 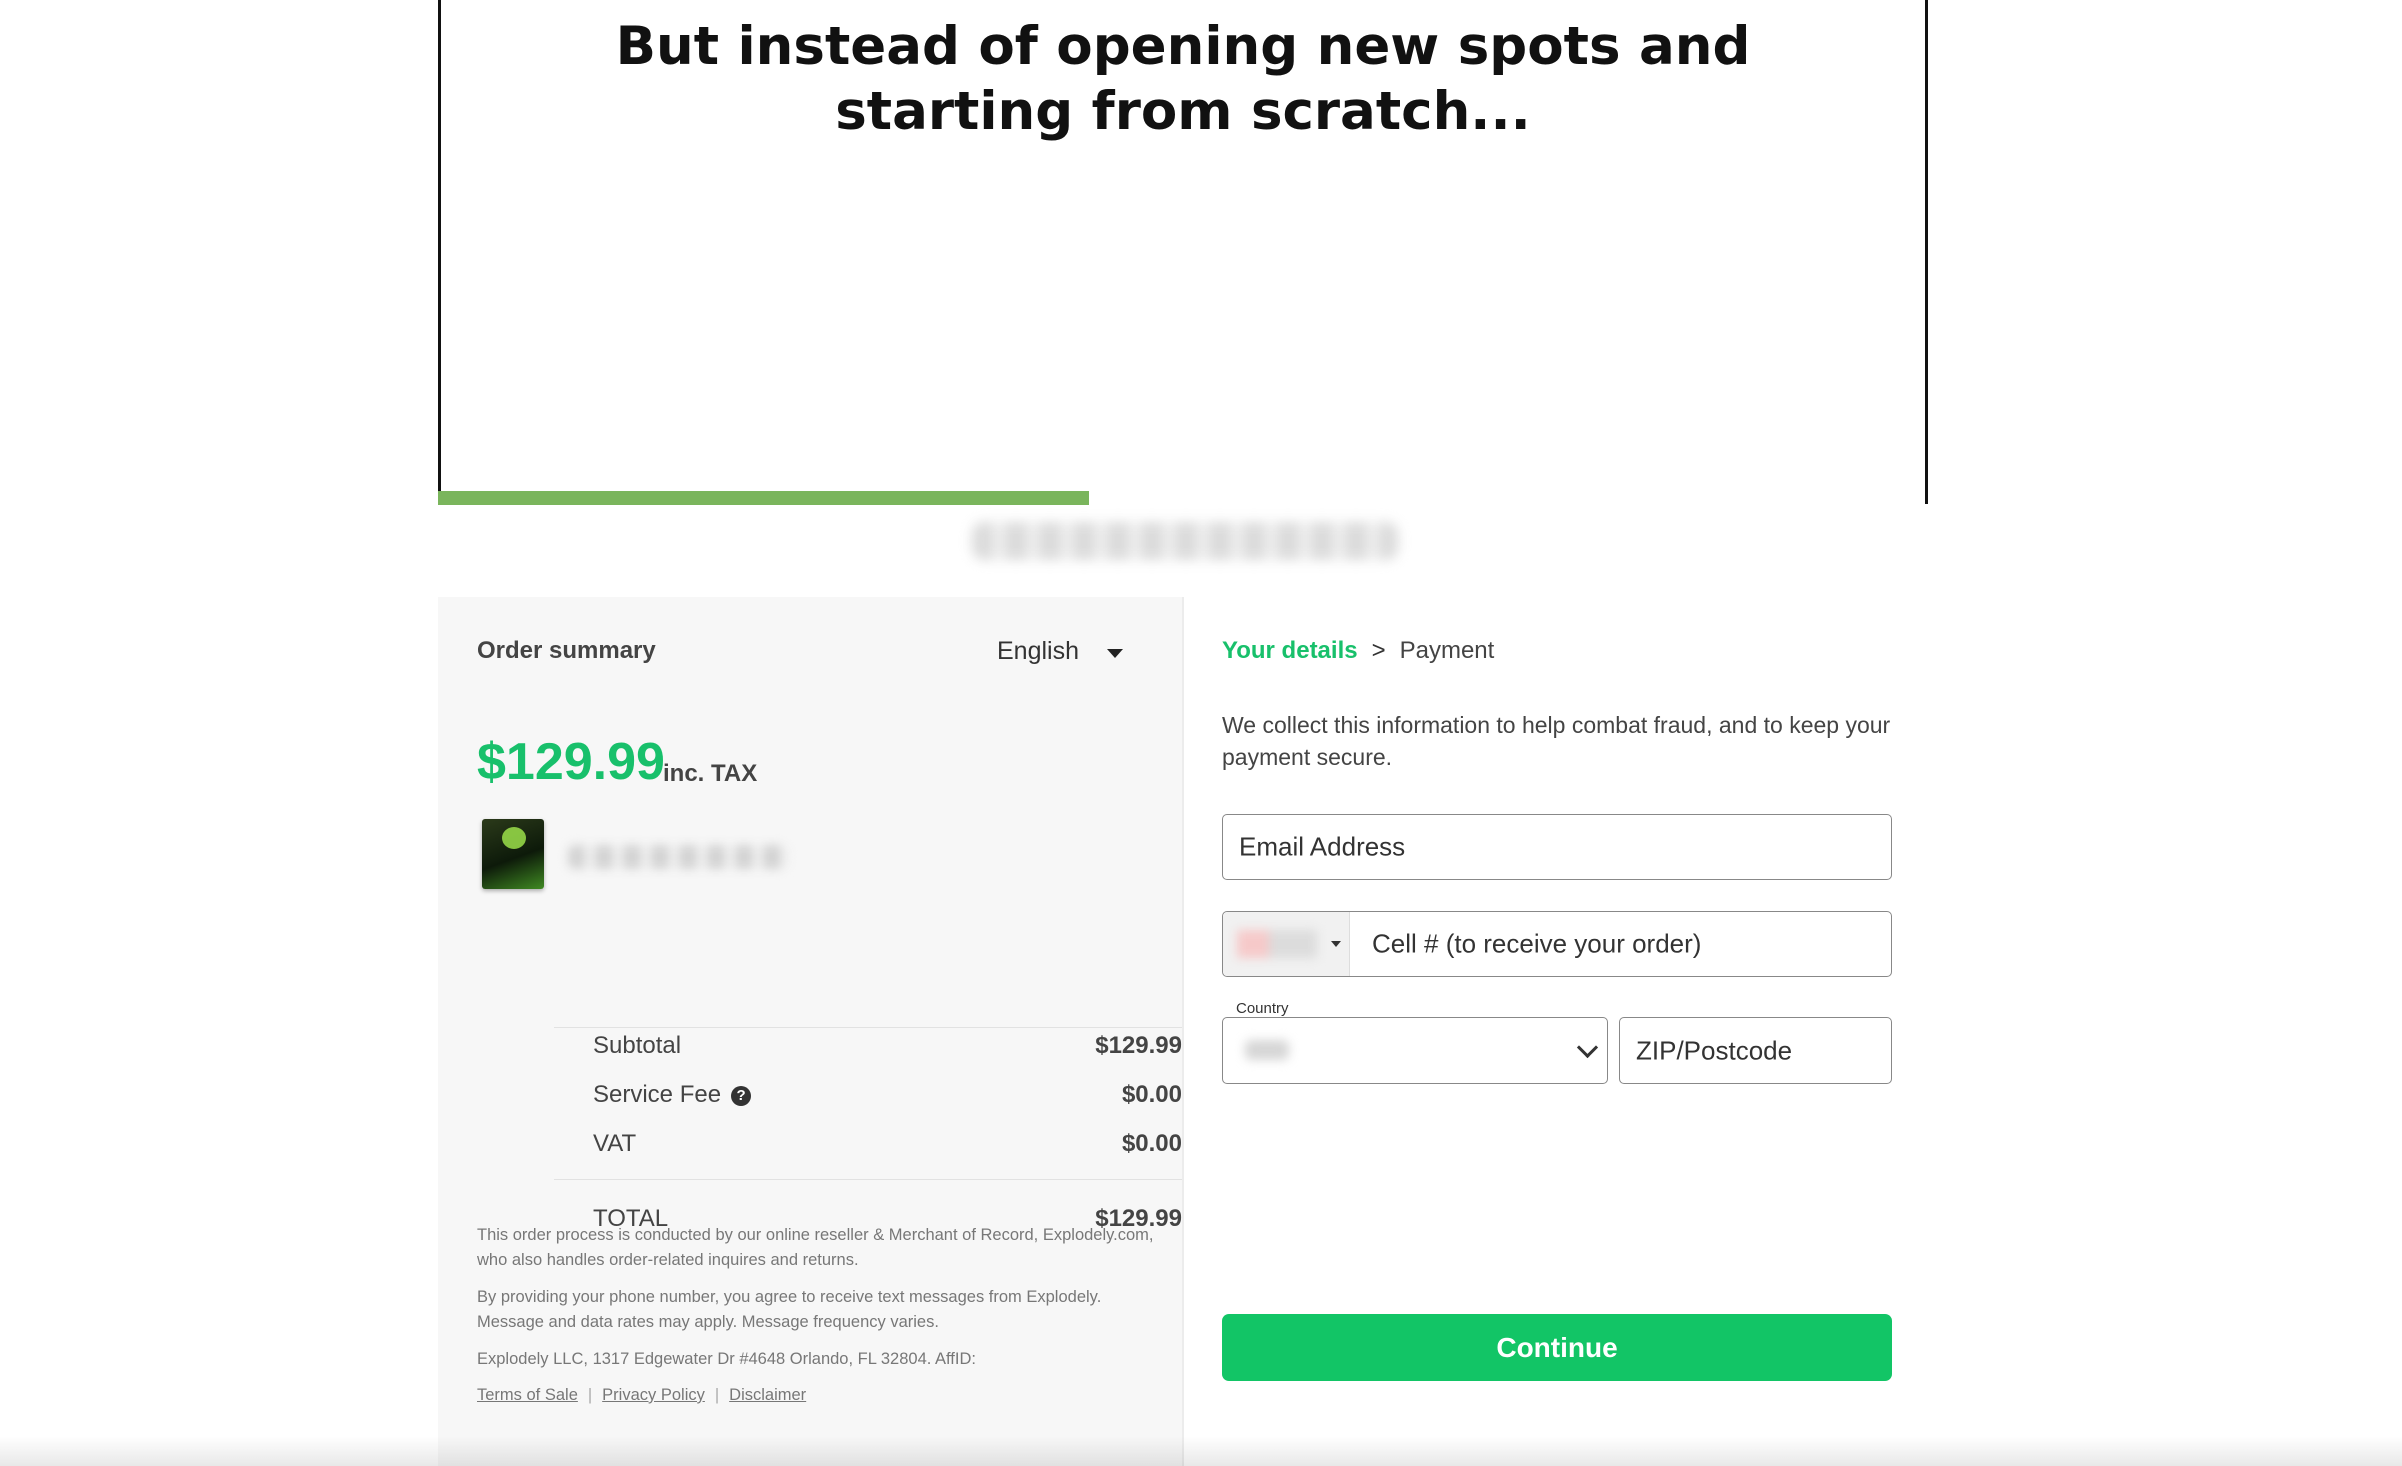 What do you see at coordinates (1537, 943) in the screenshot?
I see `phone-placeholder: Cell # (to receive your order)` at bounding box center [1537, 943].